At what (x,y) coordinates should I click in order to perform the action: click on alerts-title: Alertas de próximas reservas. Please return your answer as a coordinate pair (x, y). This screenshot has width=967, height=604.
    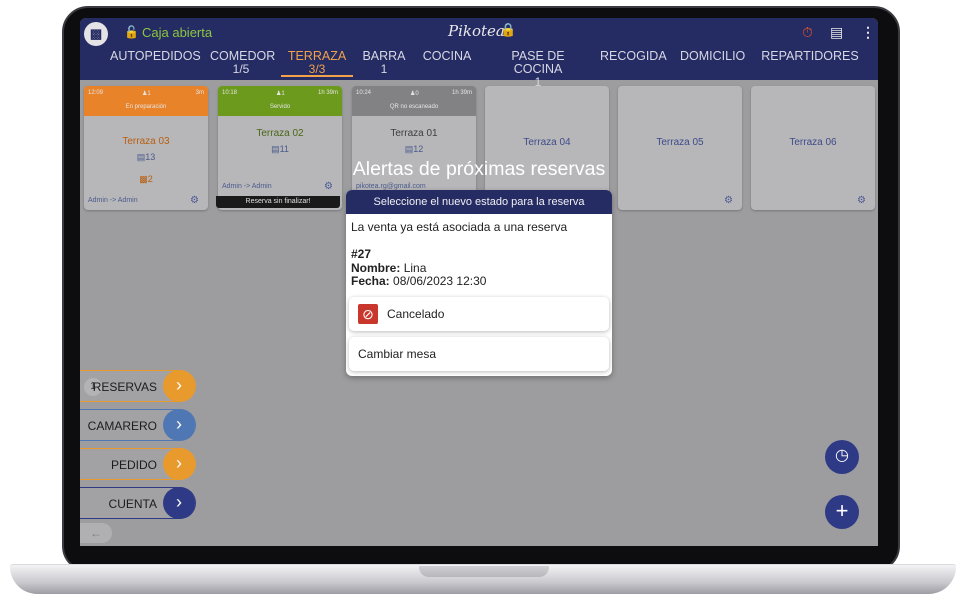
    Looking at the image, I should click on (479, 169).